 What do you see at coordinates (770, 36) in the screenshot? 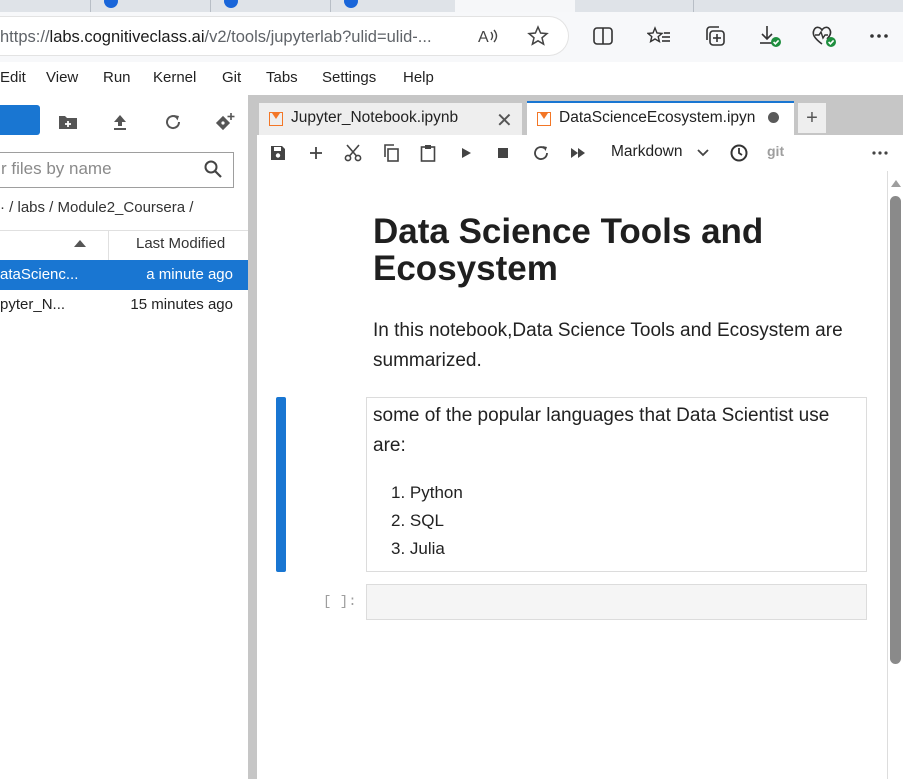
I see `downloads-icon` at bounding box center [770, 36].